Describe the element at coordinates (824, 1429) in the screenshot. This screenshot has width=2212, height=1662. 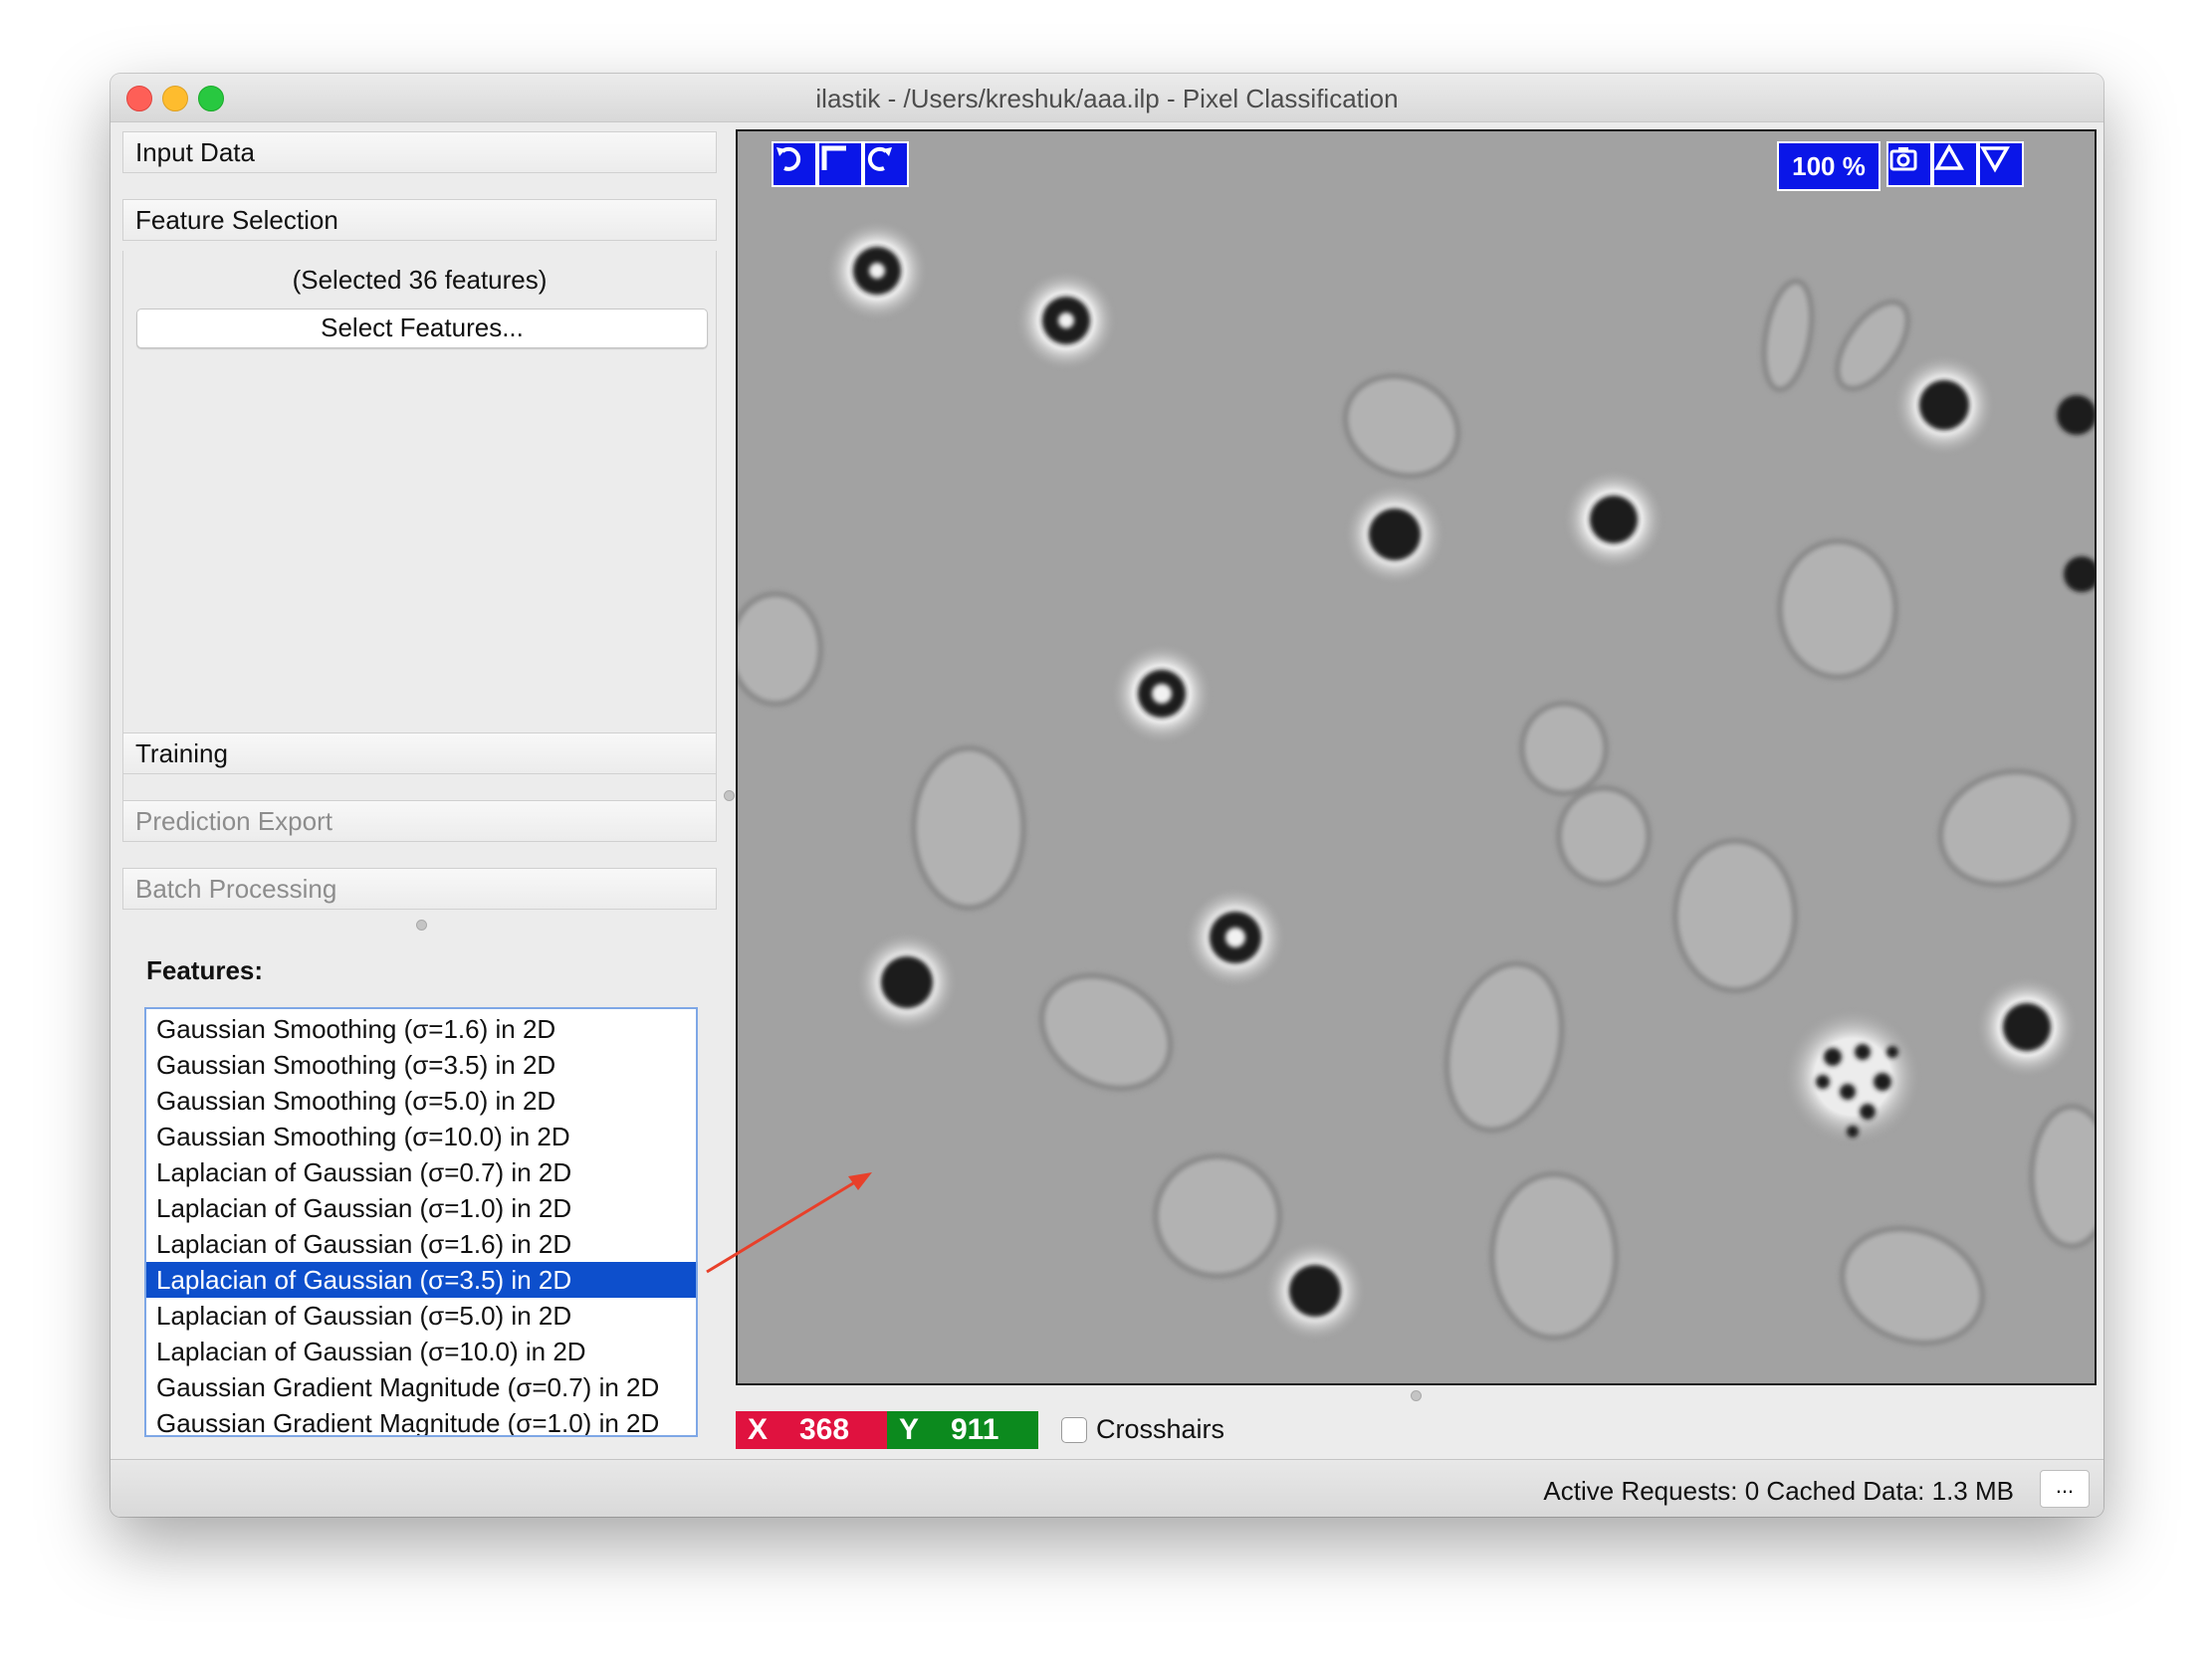
I see `x-value: 368` at that location.